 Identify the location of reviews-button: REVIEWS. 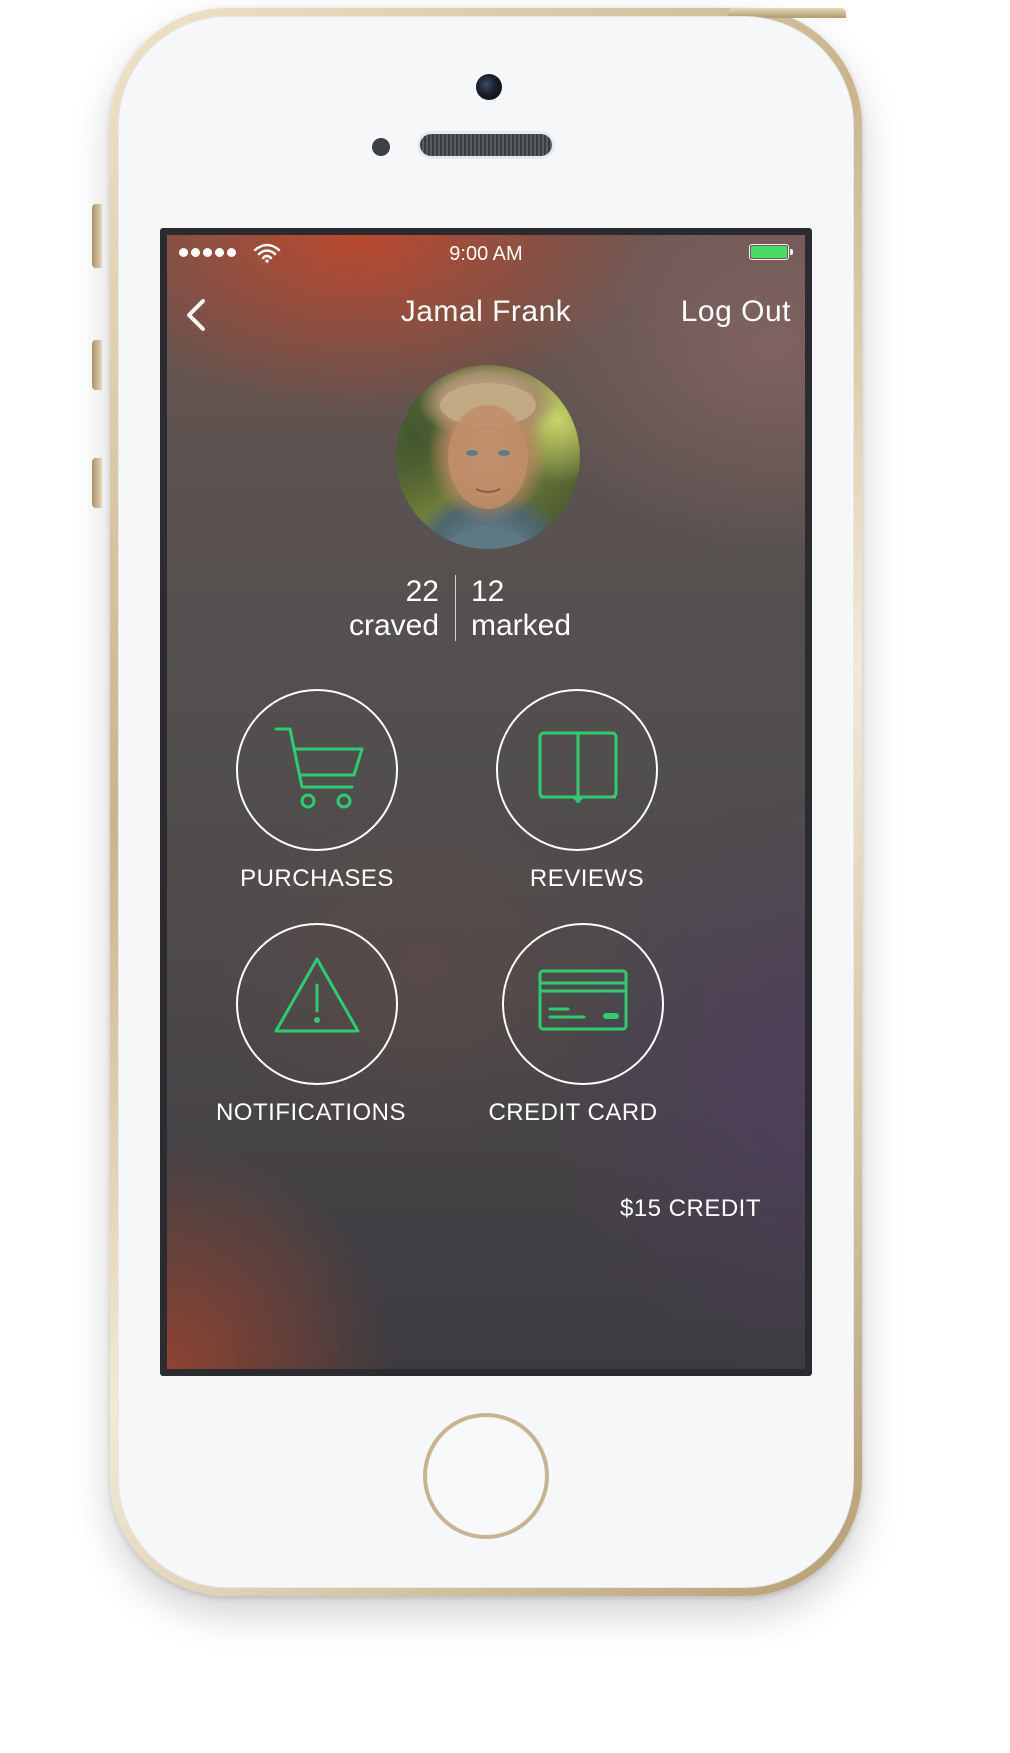
(567, 794).